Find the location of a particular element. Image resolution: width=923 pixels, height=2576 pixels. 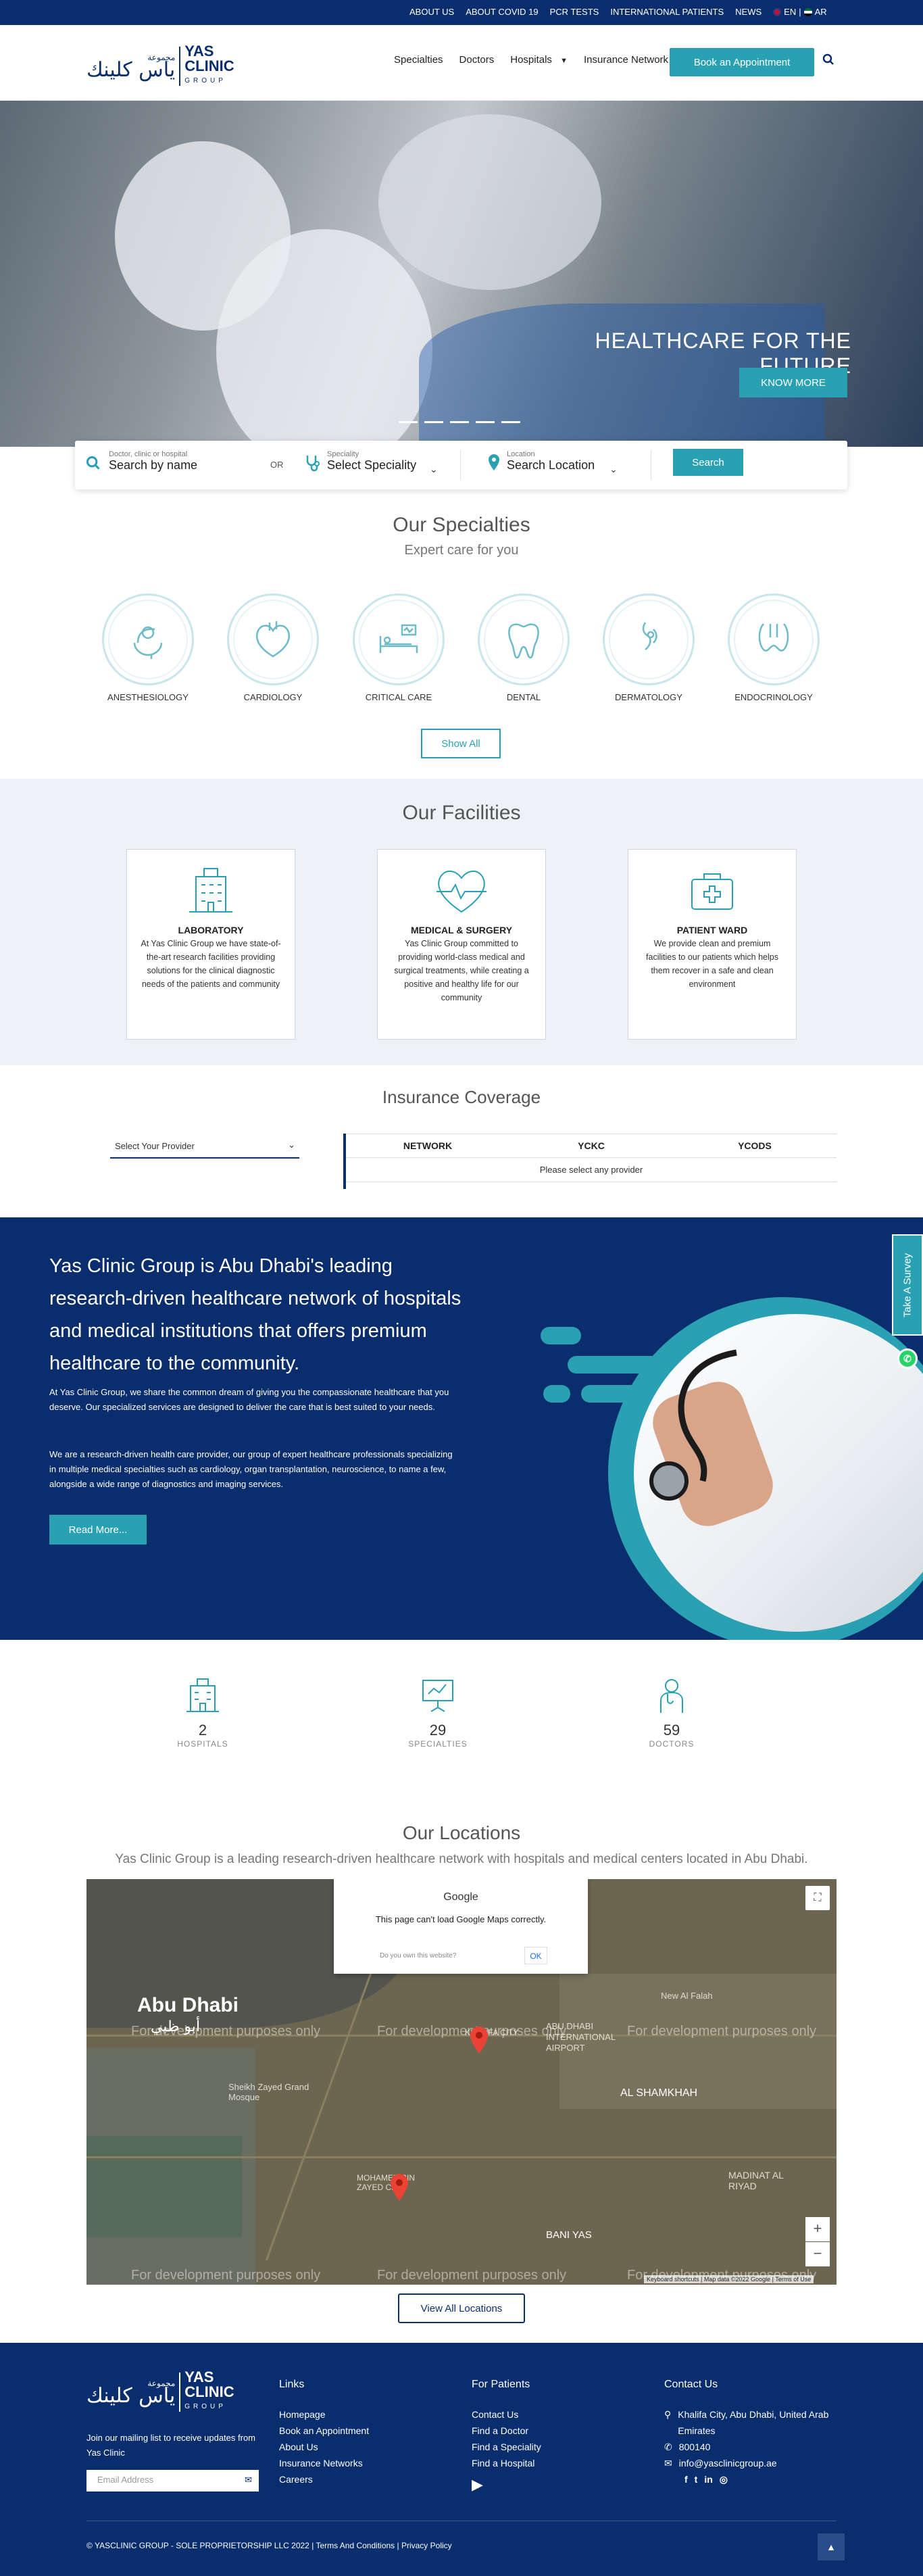

footer-link-contact: Contact Us is located at coordinates (506, 2414).